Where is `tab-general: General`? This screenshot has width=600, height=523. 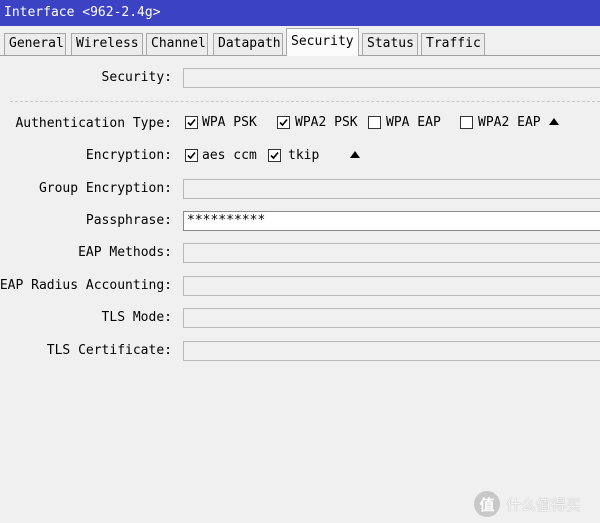 tab-general: General is located at coordinates (35, 44).